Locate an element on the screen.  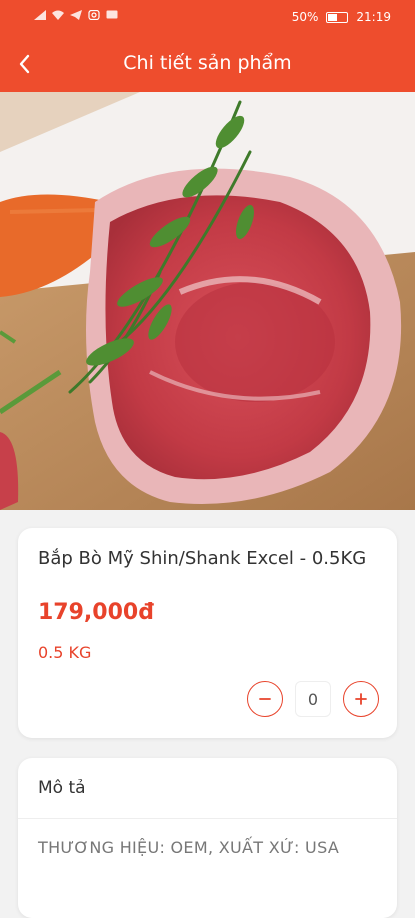
product-price: 179,000đ is located at coordinates (96, 612).